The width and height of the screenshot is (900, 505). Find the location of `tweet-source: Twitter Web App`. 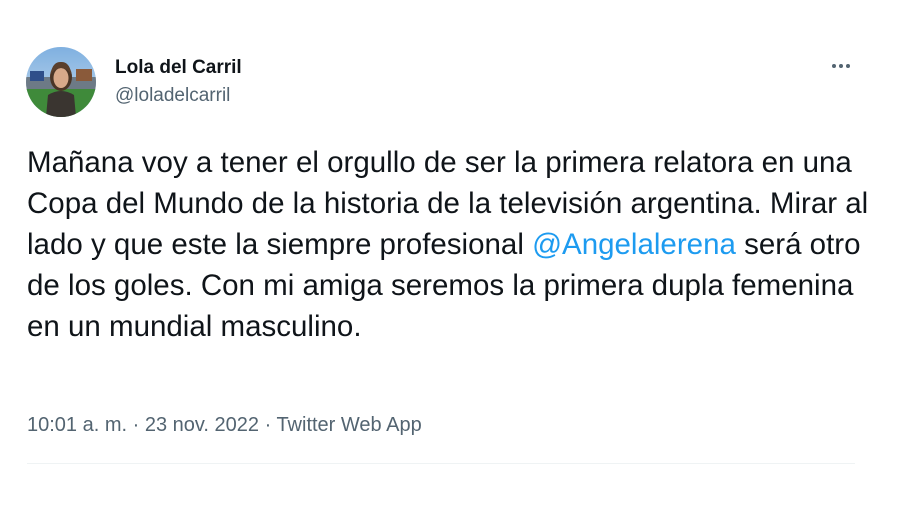

tweet-source: Twitter Web App is located at coordinates (348, 425).